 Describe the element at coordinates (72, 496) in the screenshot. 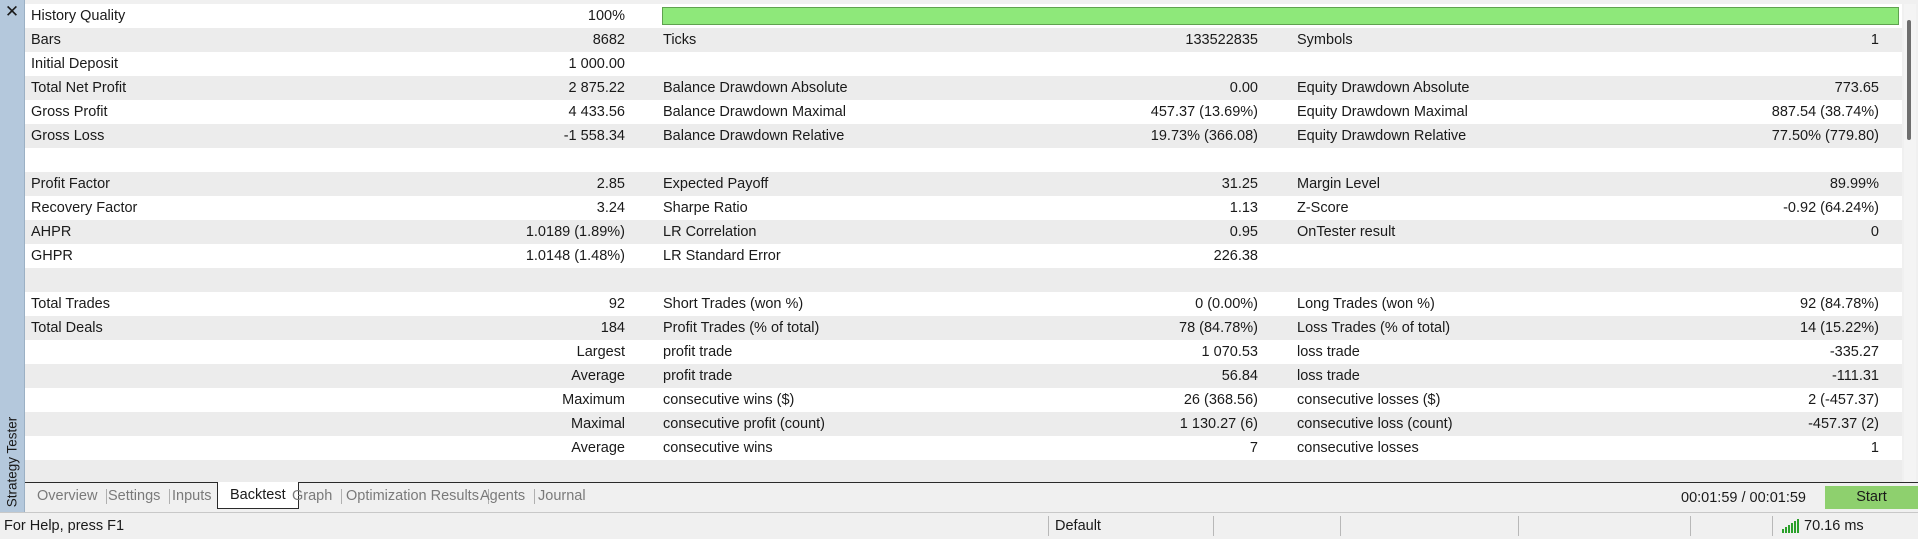

I see `tab-overview: Overview` at that location.